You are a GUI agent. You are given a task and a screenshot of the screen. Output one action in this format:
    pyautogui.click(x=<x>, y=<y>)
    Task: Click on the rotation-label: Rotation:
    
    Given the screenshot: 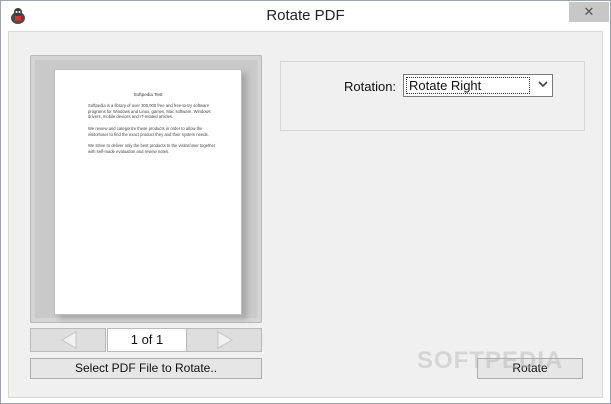 What is the action you would take?
    pyautogui.click(x=370, y=86)
    